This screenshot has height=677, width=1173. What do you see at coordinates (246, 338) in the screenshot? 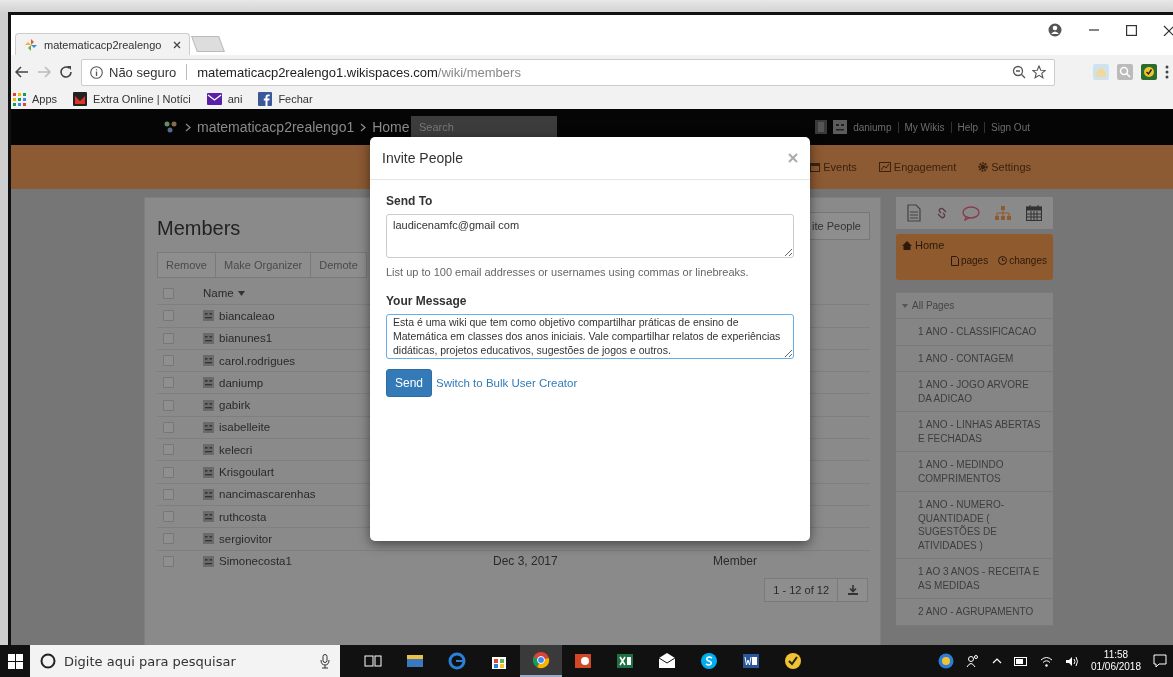
I see `member-name: bianunes1` at bounding box center [246, 338].